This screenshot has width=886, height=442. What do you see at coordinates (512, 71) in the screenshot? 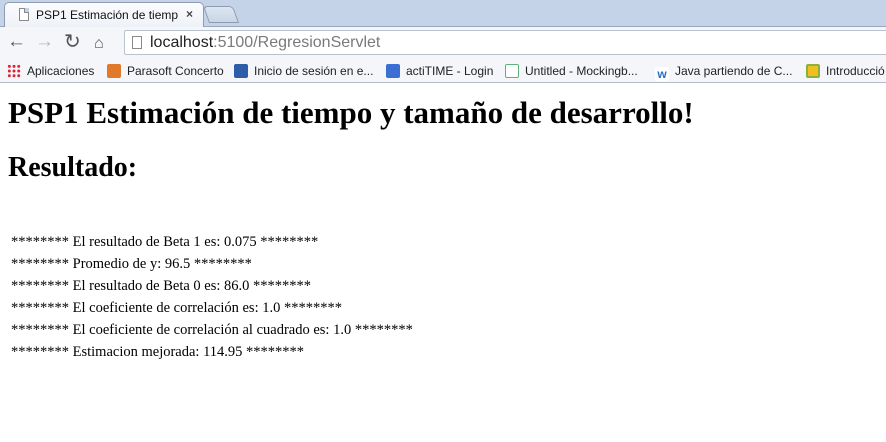
I see `mockingbird-icon` at bounding box center [512, 71].